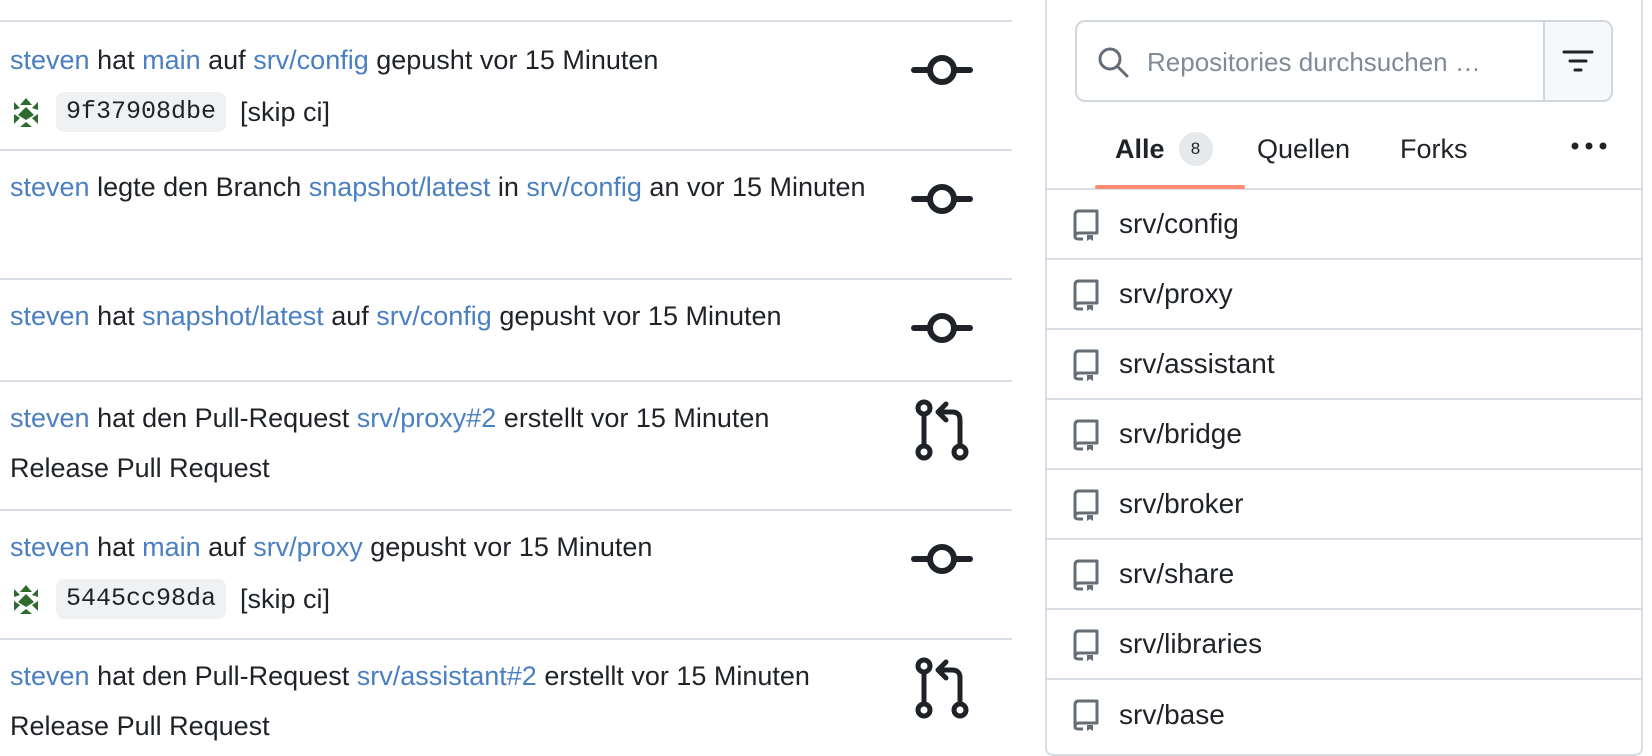 The height and width of the screenshot is (756, 1652). I want to click on more-options-icon, so click(1589, 146).